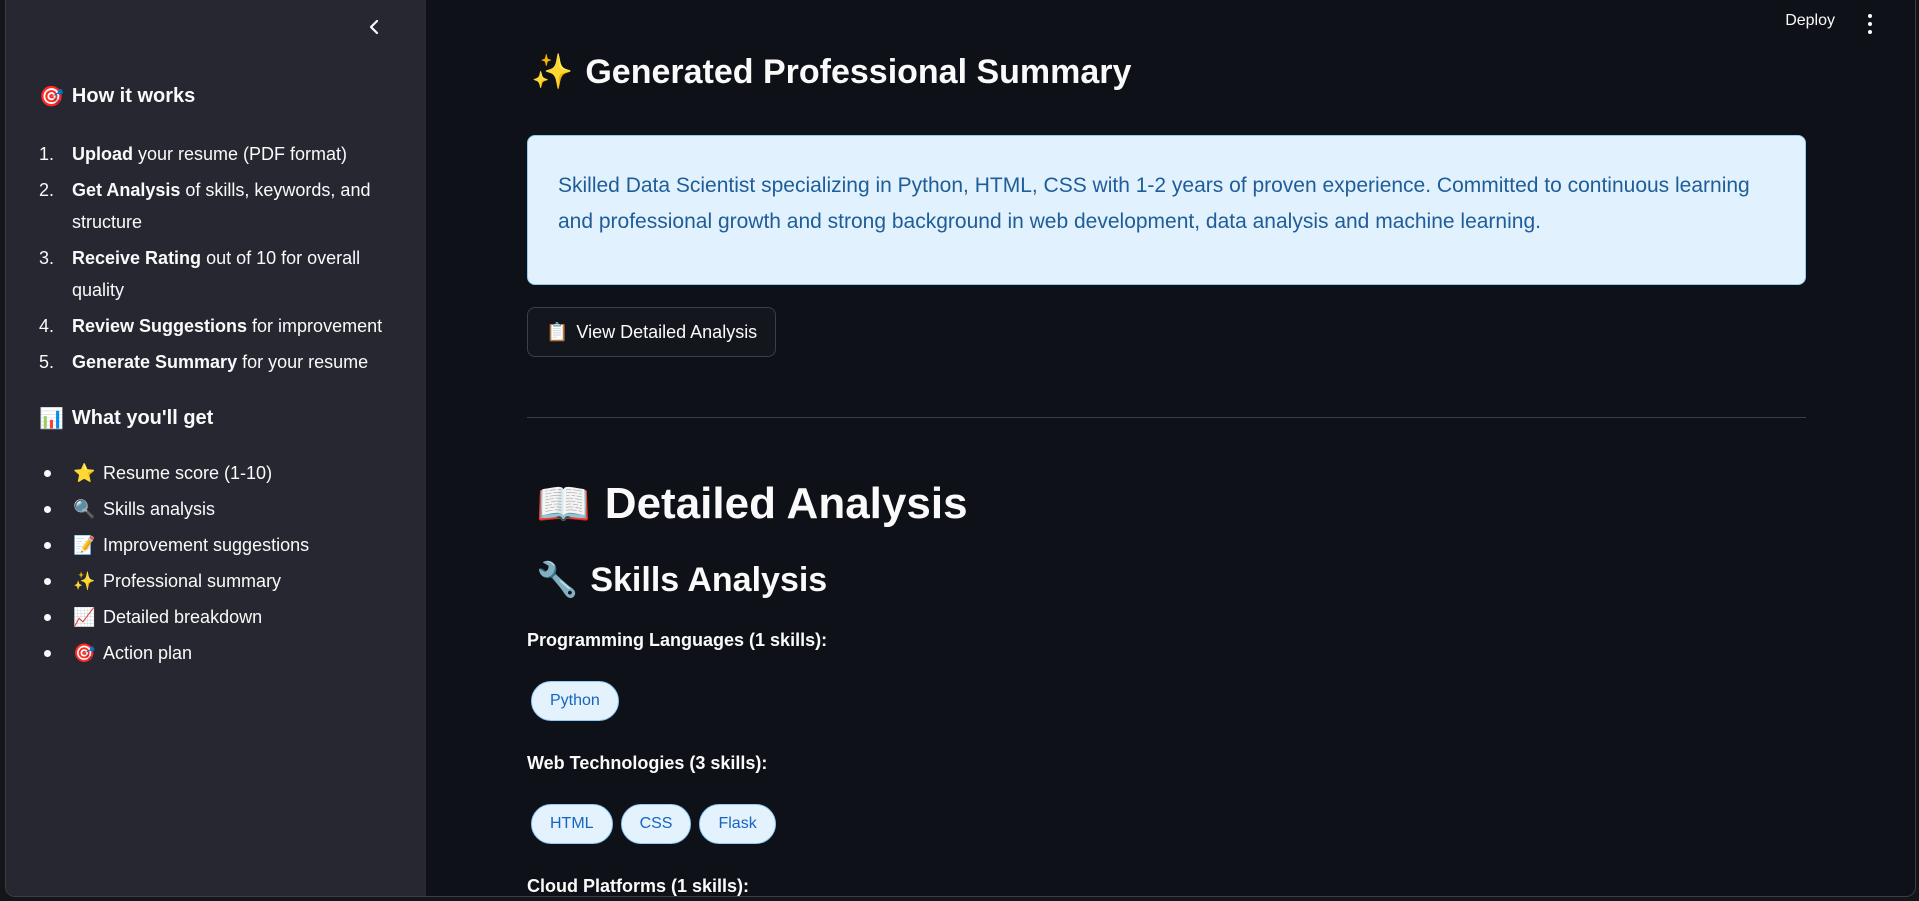 This screenshot has width=1919, height=901. I want to click on magnifier-icon: 🔍, so click(84, 508).